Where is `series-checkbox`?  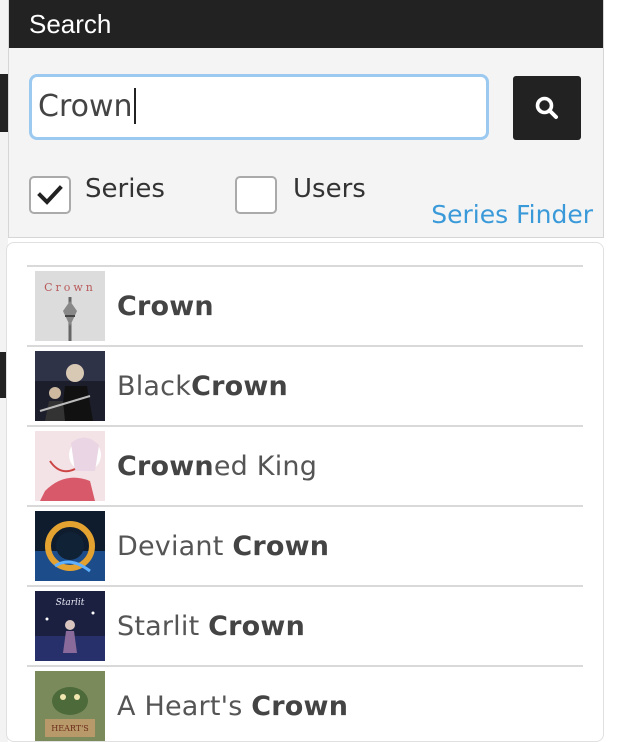 series-checkbox is located at coordinates (50, 195).